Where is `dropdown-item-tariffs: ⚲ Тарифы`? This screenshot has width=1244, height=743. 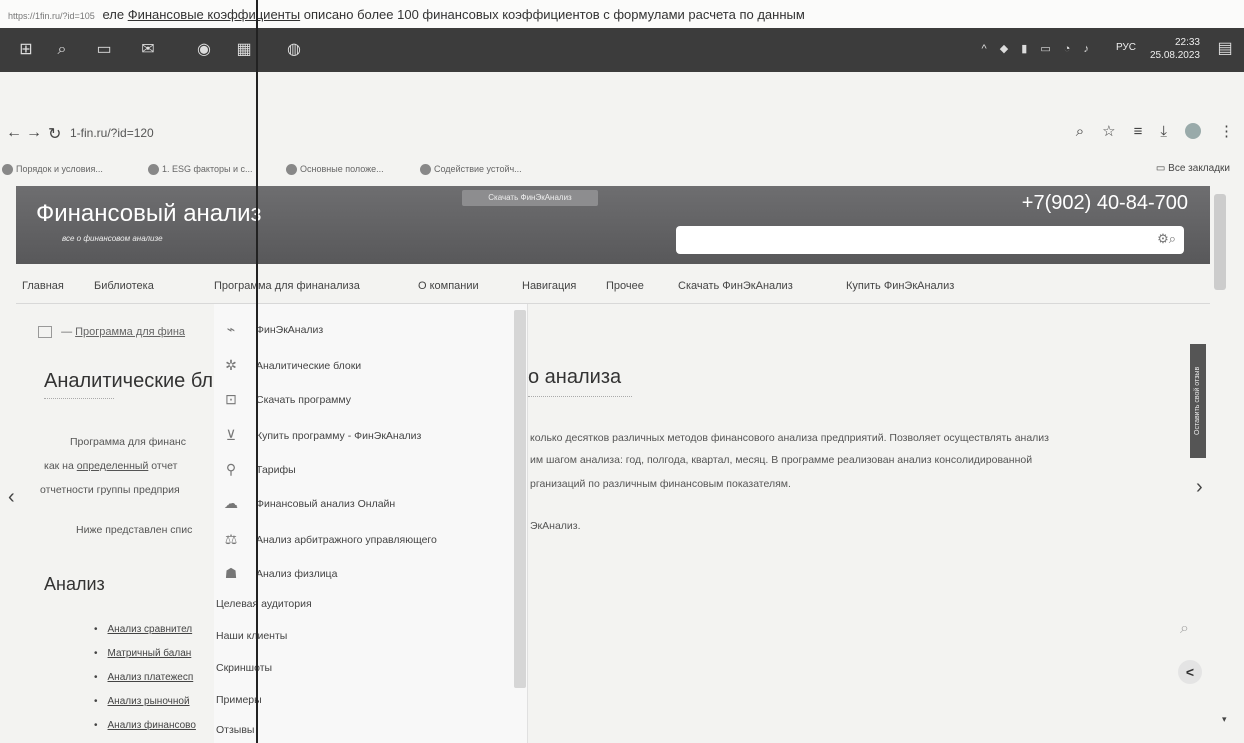
dropdown-item-tariffs: ⚲ Тарифы is located at coordinates (364, 471).